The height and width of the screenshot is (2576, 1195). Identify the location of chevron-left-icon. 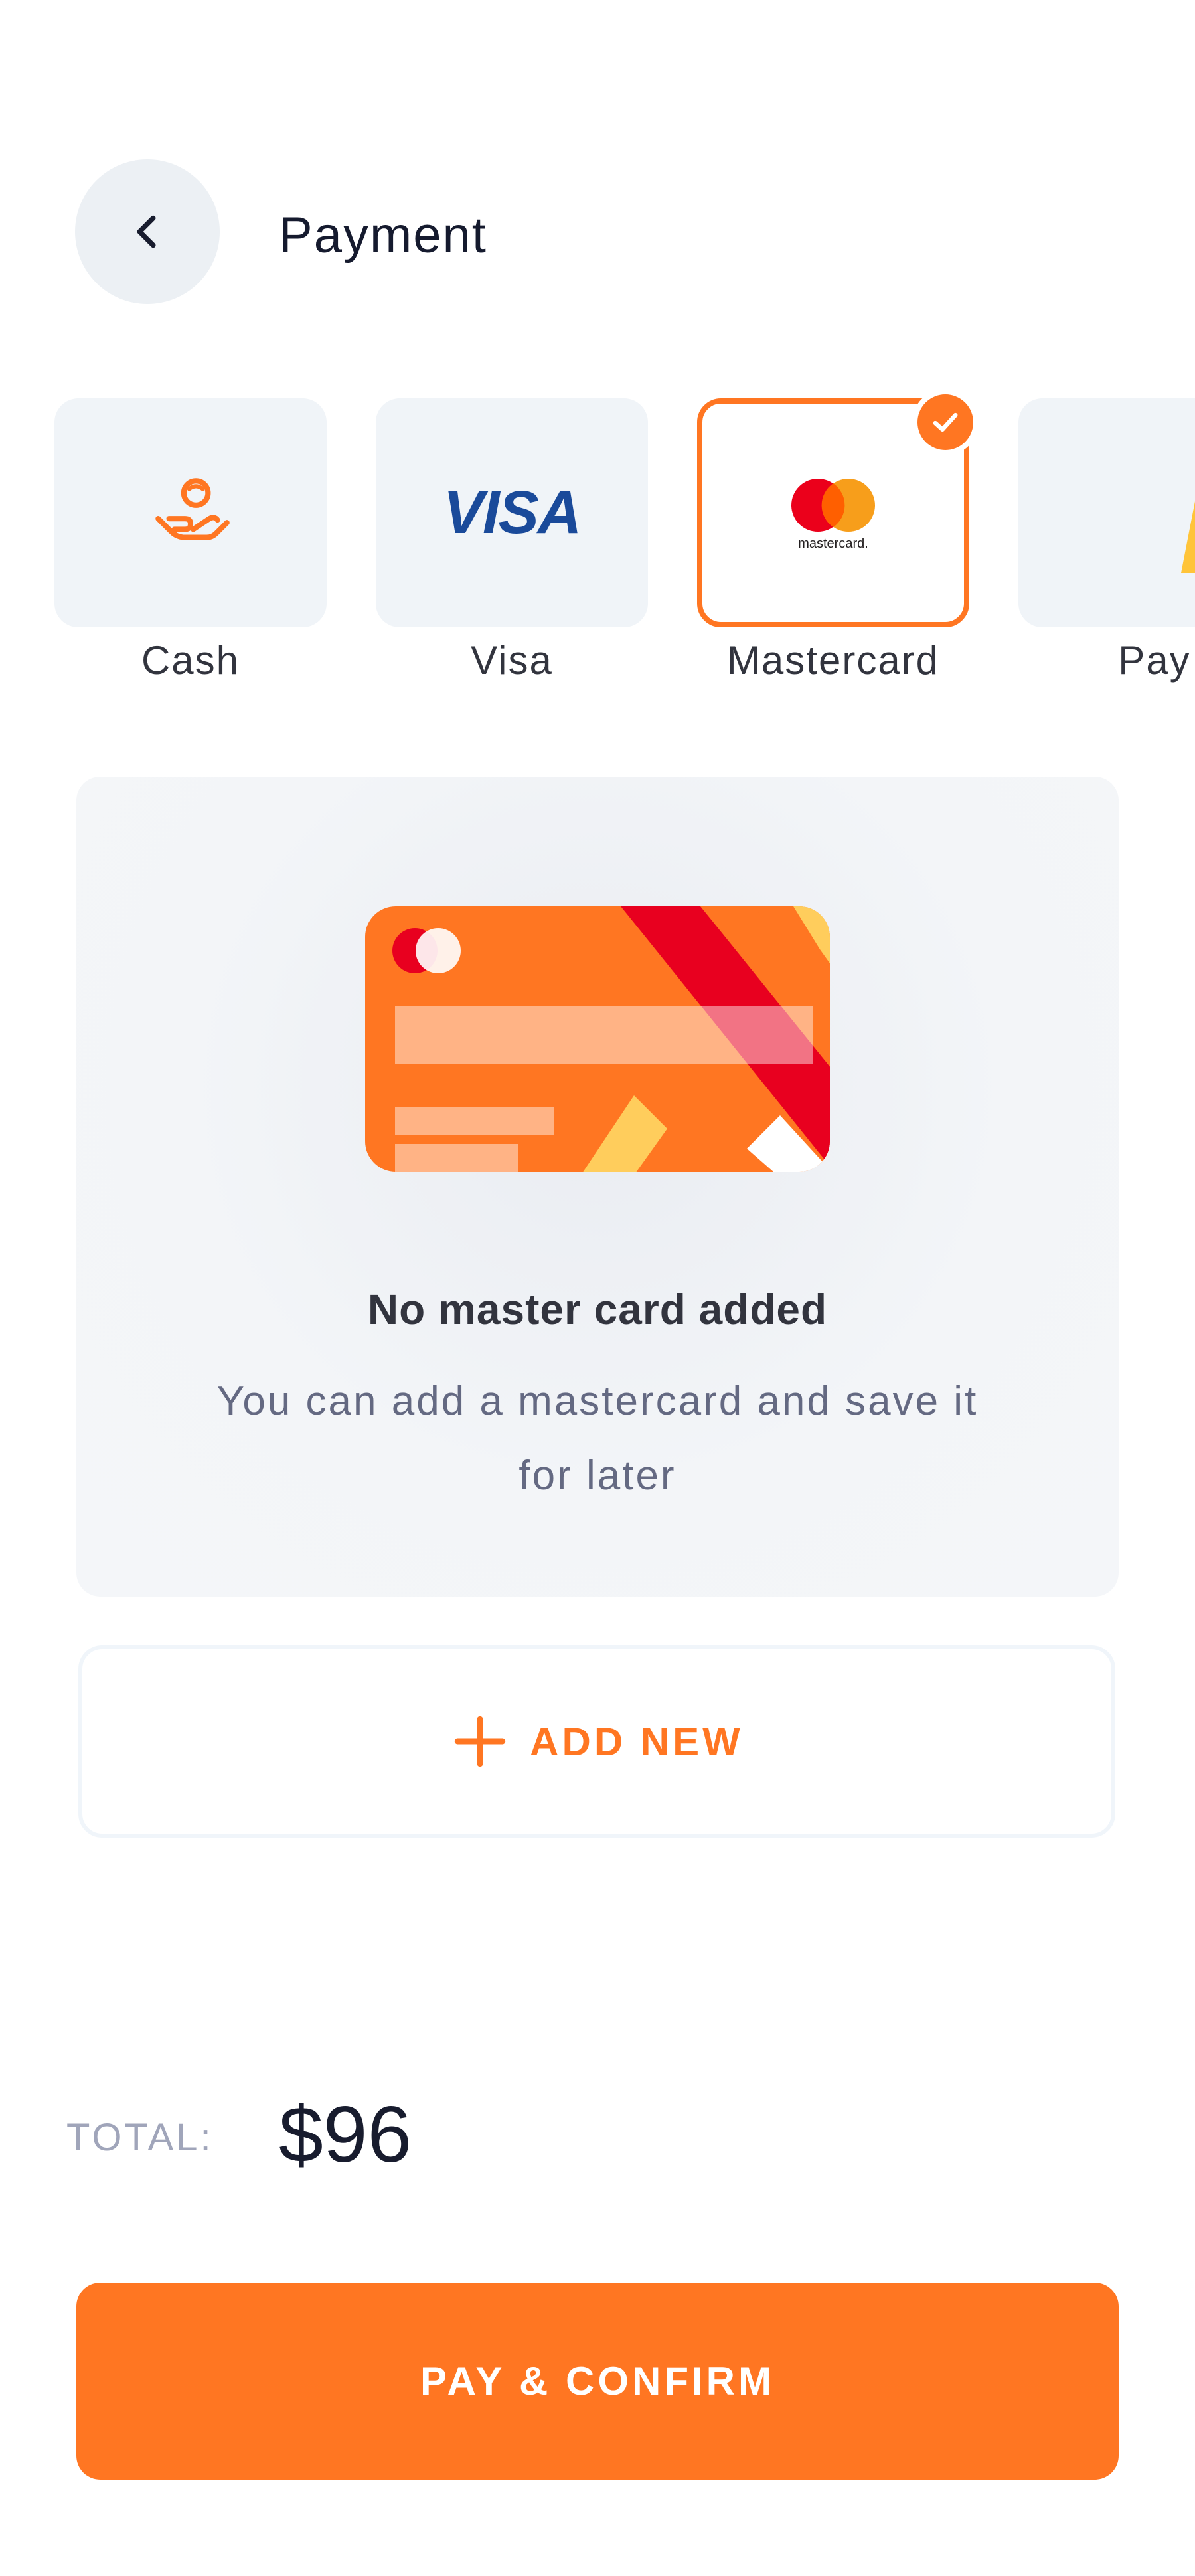
(146, 231).